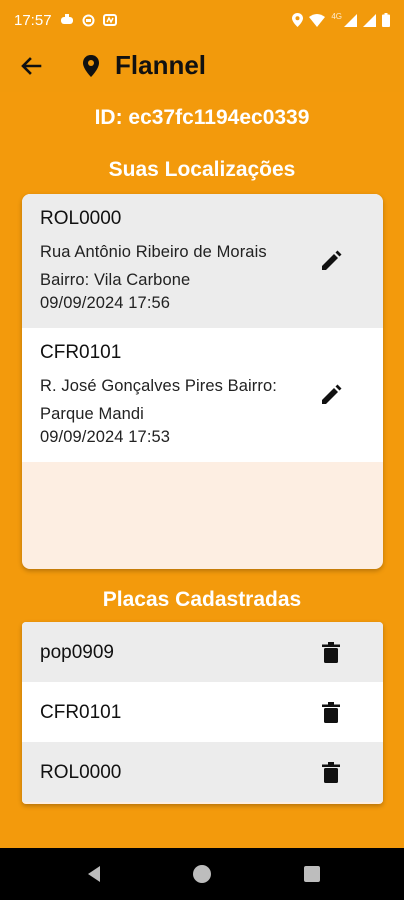 The height and width of the screenshot is (900, 404). I want to click on location-code: CFR0101, so click(81, 352).